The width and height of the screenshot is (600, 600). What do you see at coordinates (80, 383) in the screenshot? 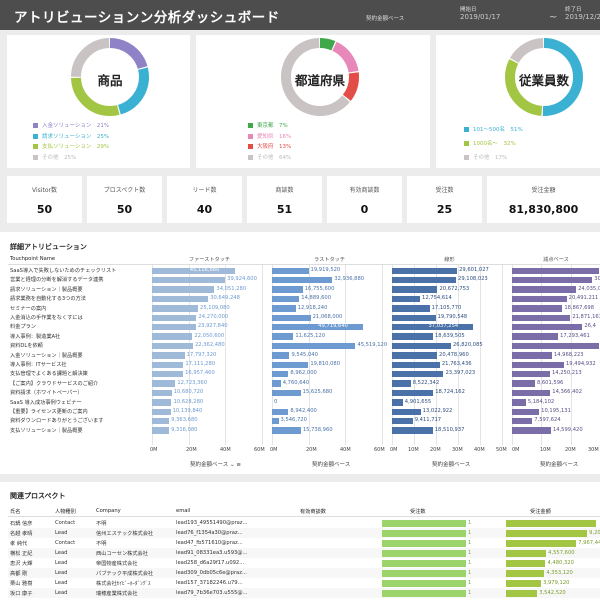
I see `touchpoint-name: 【ご案内】クラウドサービスのご紹介` at bounding box center [80, 383].